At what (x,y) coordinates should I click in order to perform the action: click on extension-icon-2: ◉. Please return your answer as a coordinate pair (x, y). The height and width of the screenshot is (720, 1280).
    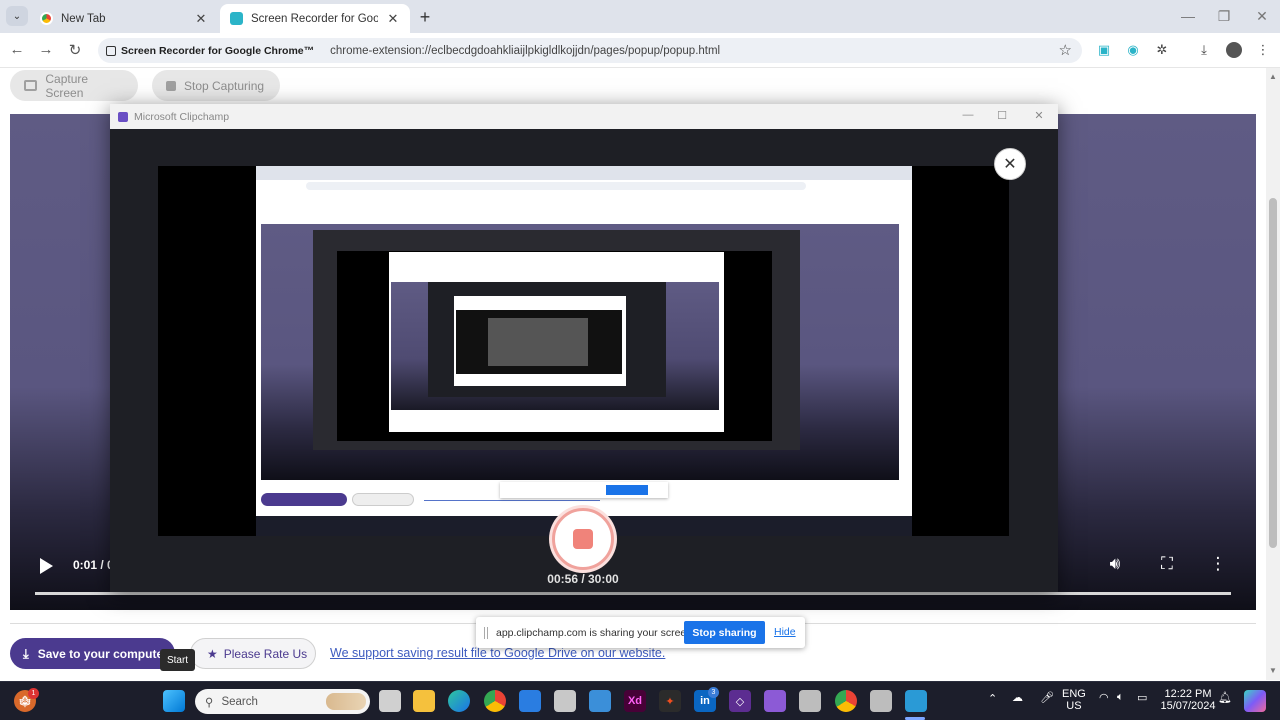
    Looking at the image, I should click on (1133, 50).